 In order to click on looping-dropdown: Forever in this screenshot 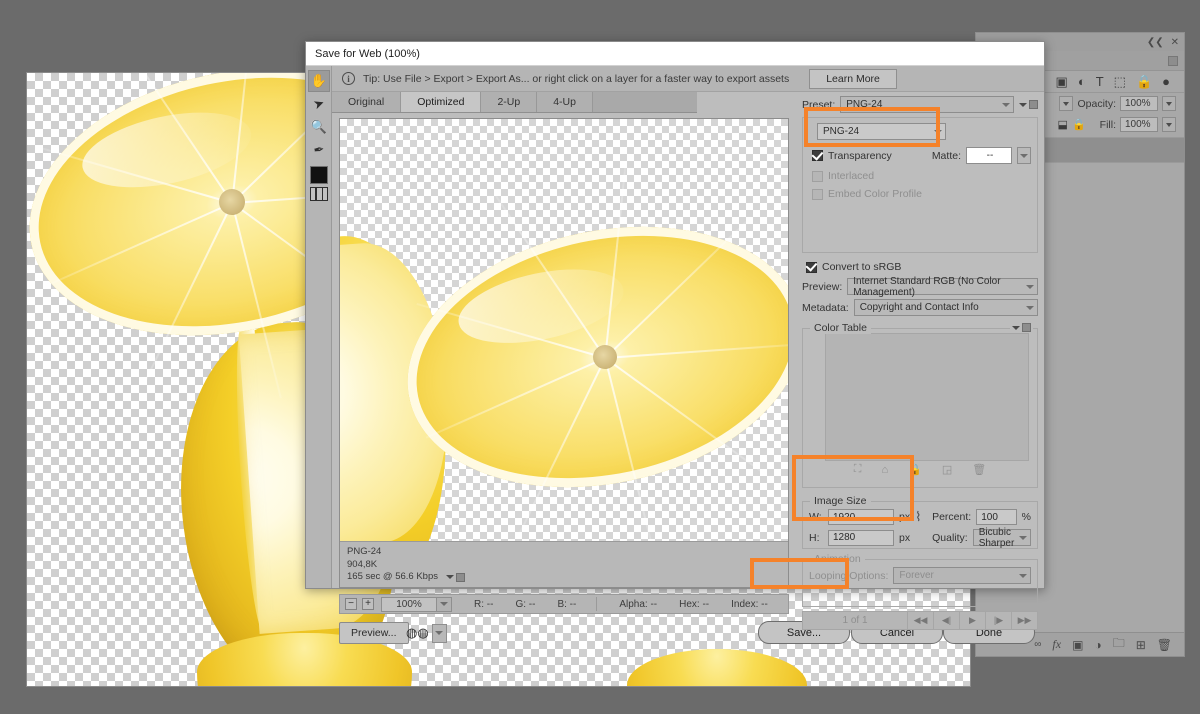, I will do `click(962, 575)`.